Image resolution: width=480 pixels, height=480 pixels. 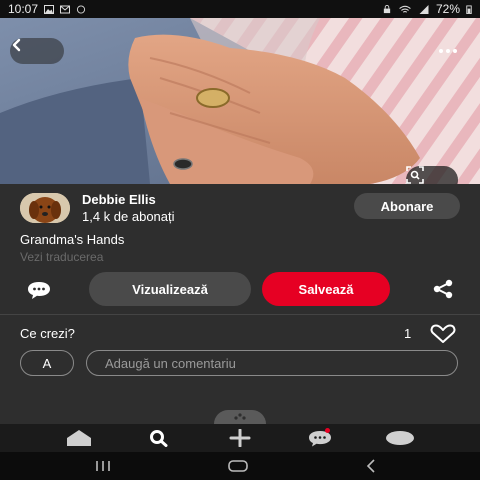 What do you see at coordinates (408, 333) in the screenshot?
I see `reaction-count: 1` at bounding box center [408, 333].